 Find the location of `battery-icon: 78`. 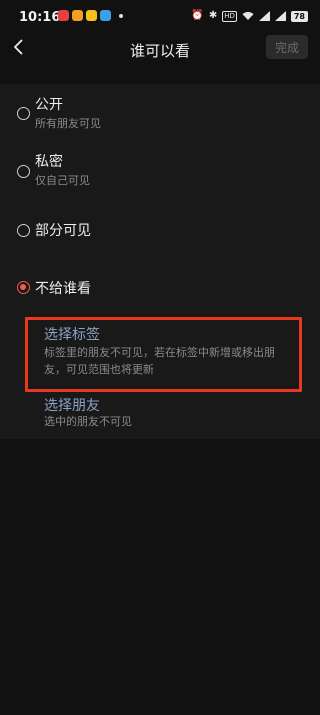

battery-icon: 78 is located at coordinates (299, 16).